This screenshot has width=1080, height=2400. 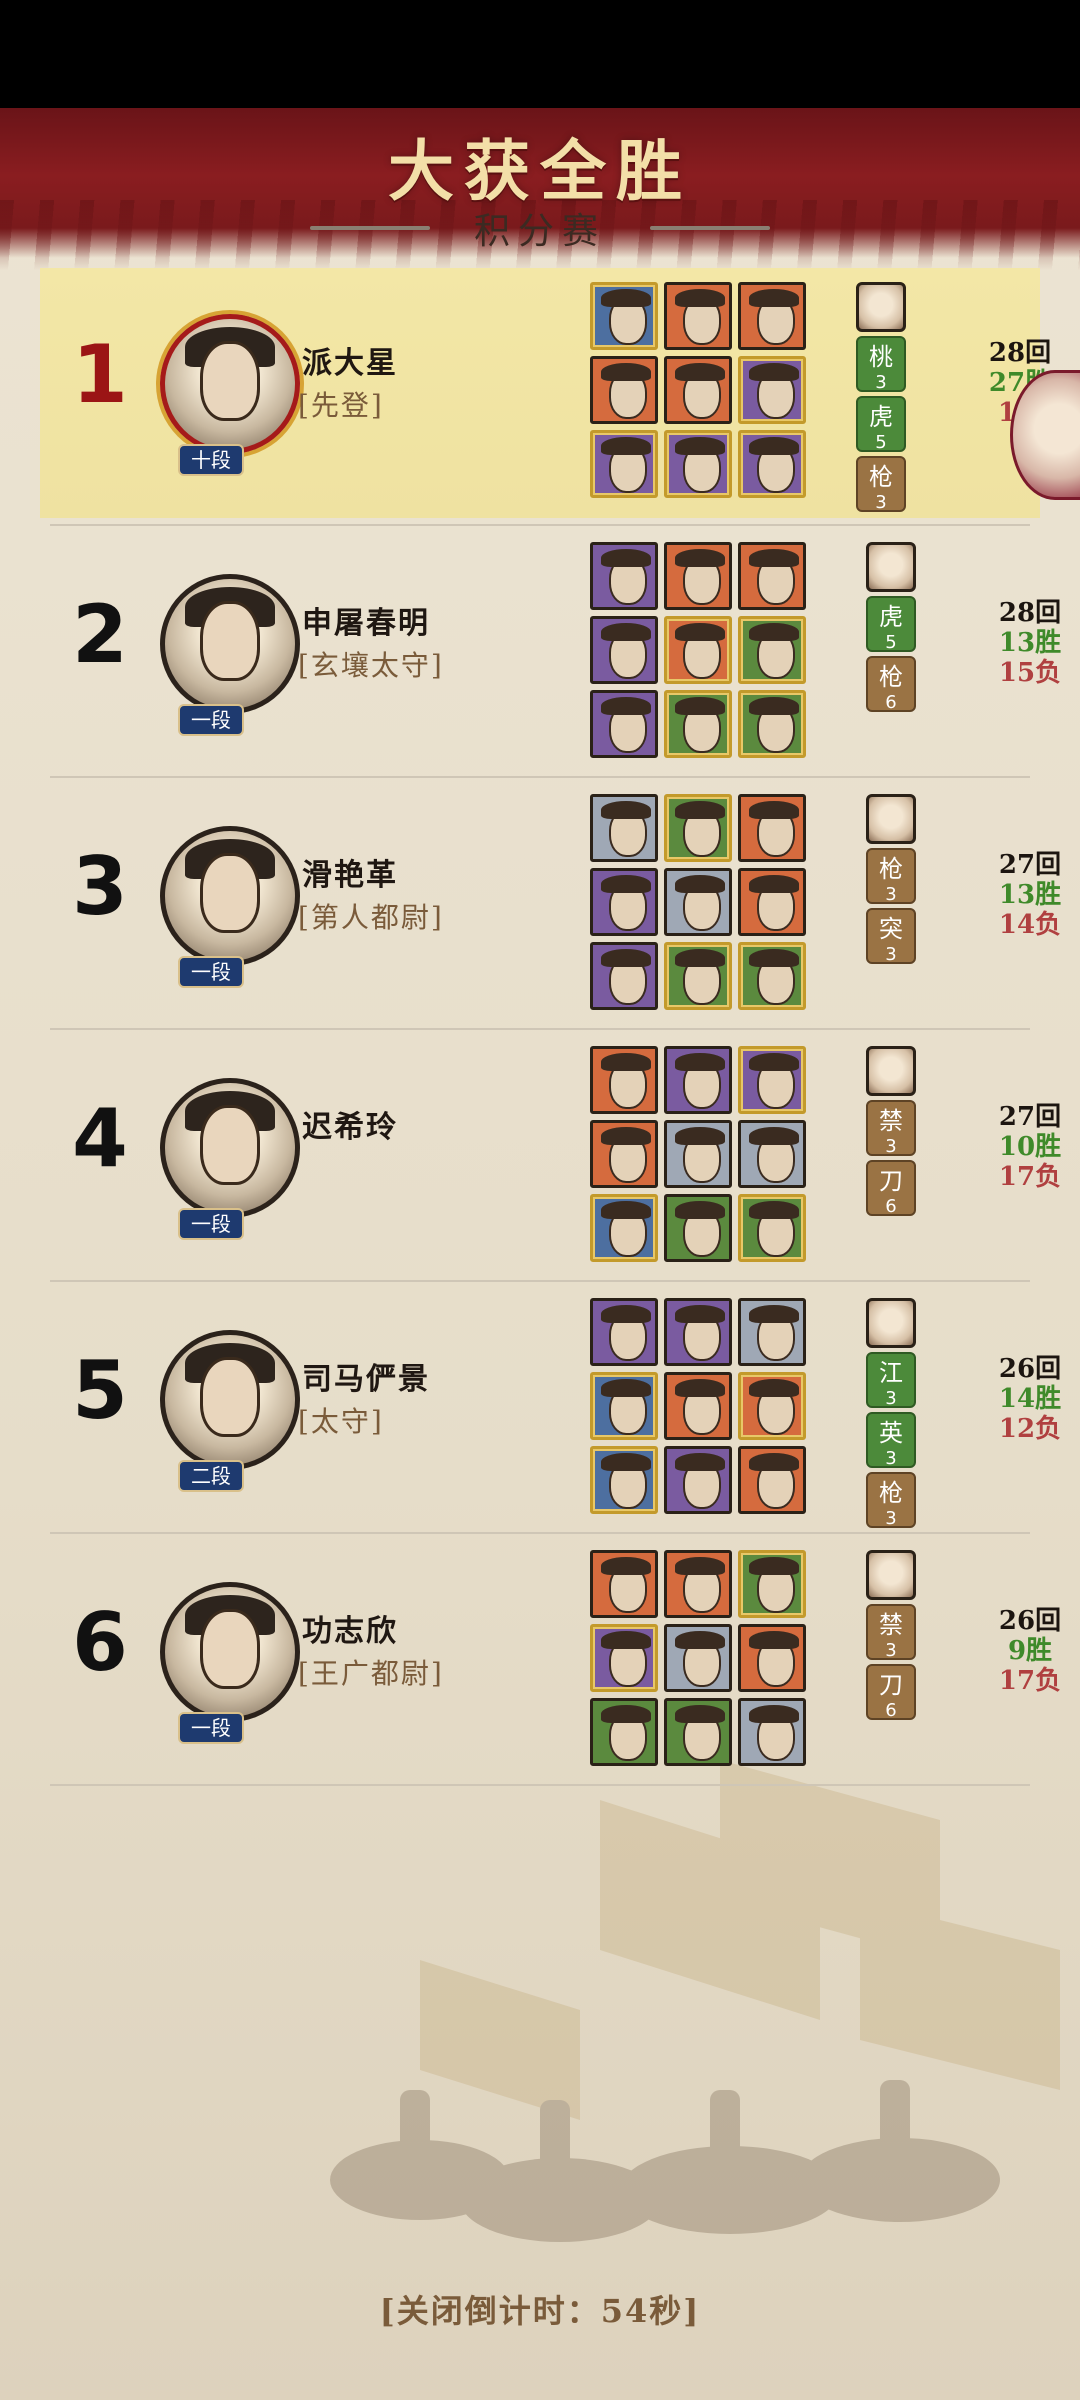 I want to click on wins-count: 14胜, so click(x=1030, y=1399).